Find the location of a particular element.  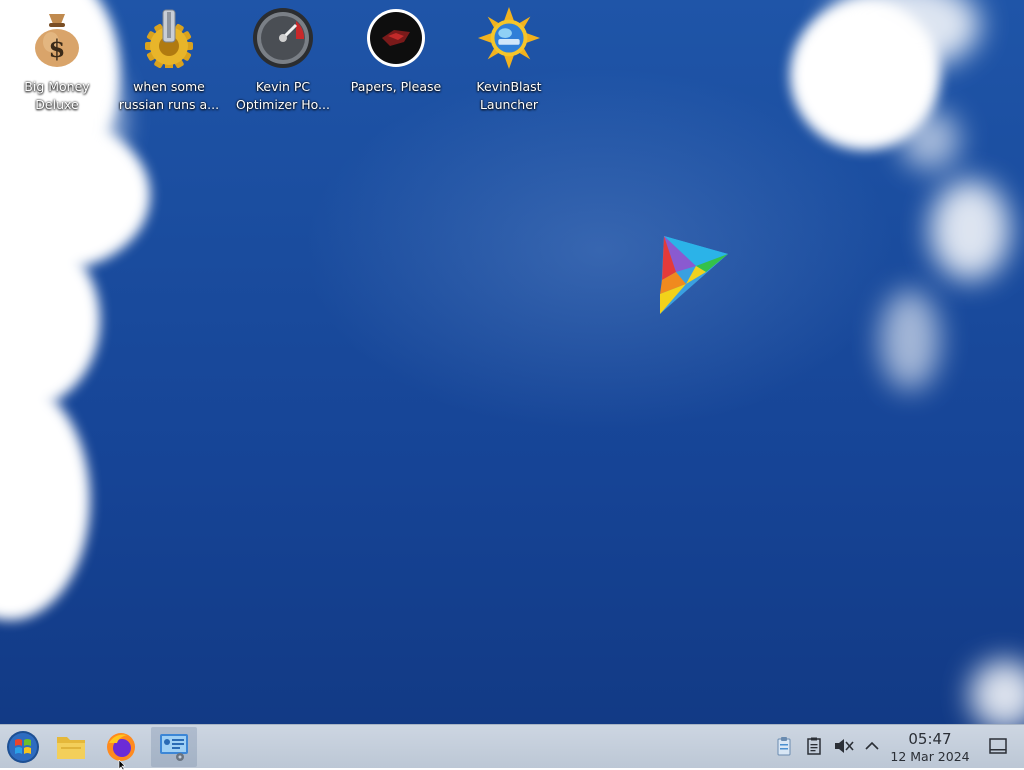

desktop-icon-label: KevinBlast Launcher is located at coordinates (509, 95).